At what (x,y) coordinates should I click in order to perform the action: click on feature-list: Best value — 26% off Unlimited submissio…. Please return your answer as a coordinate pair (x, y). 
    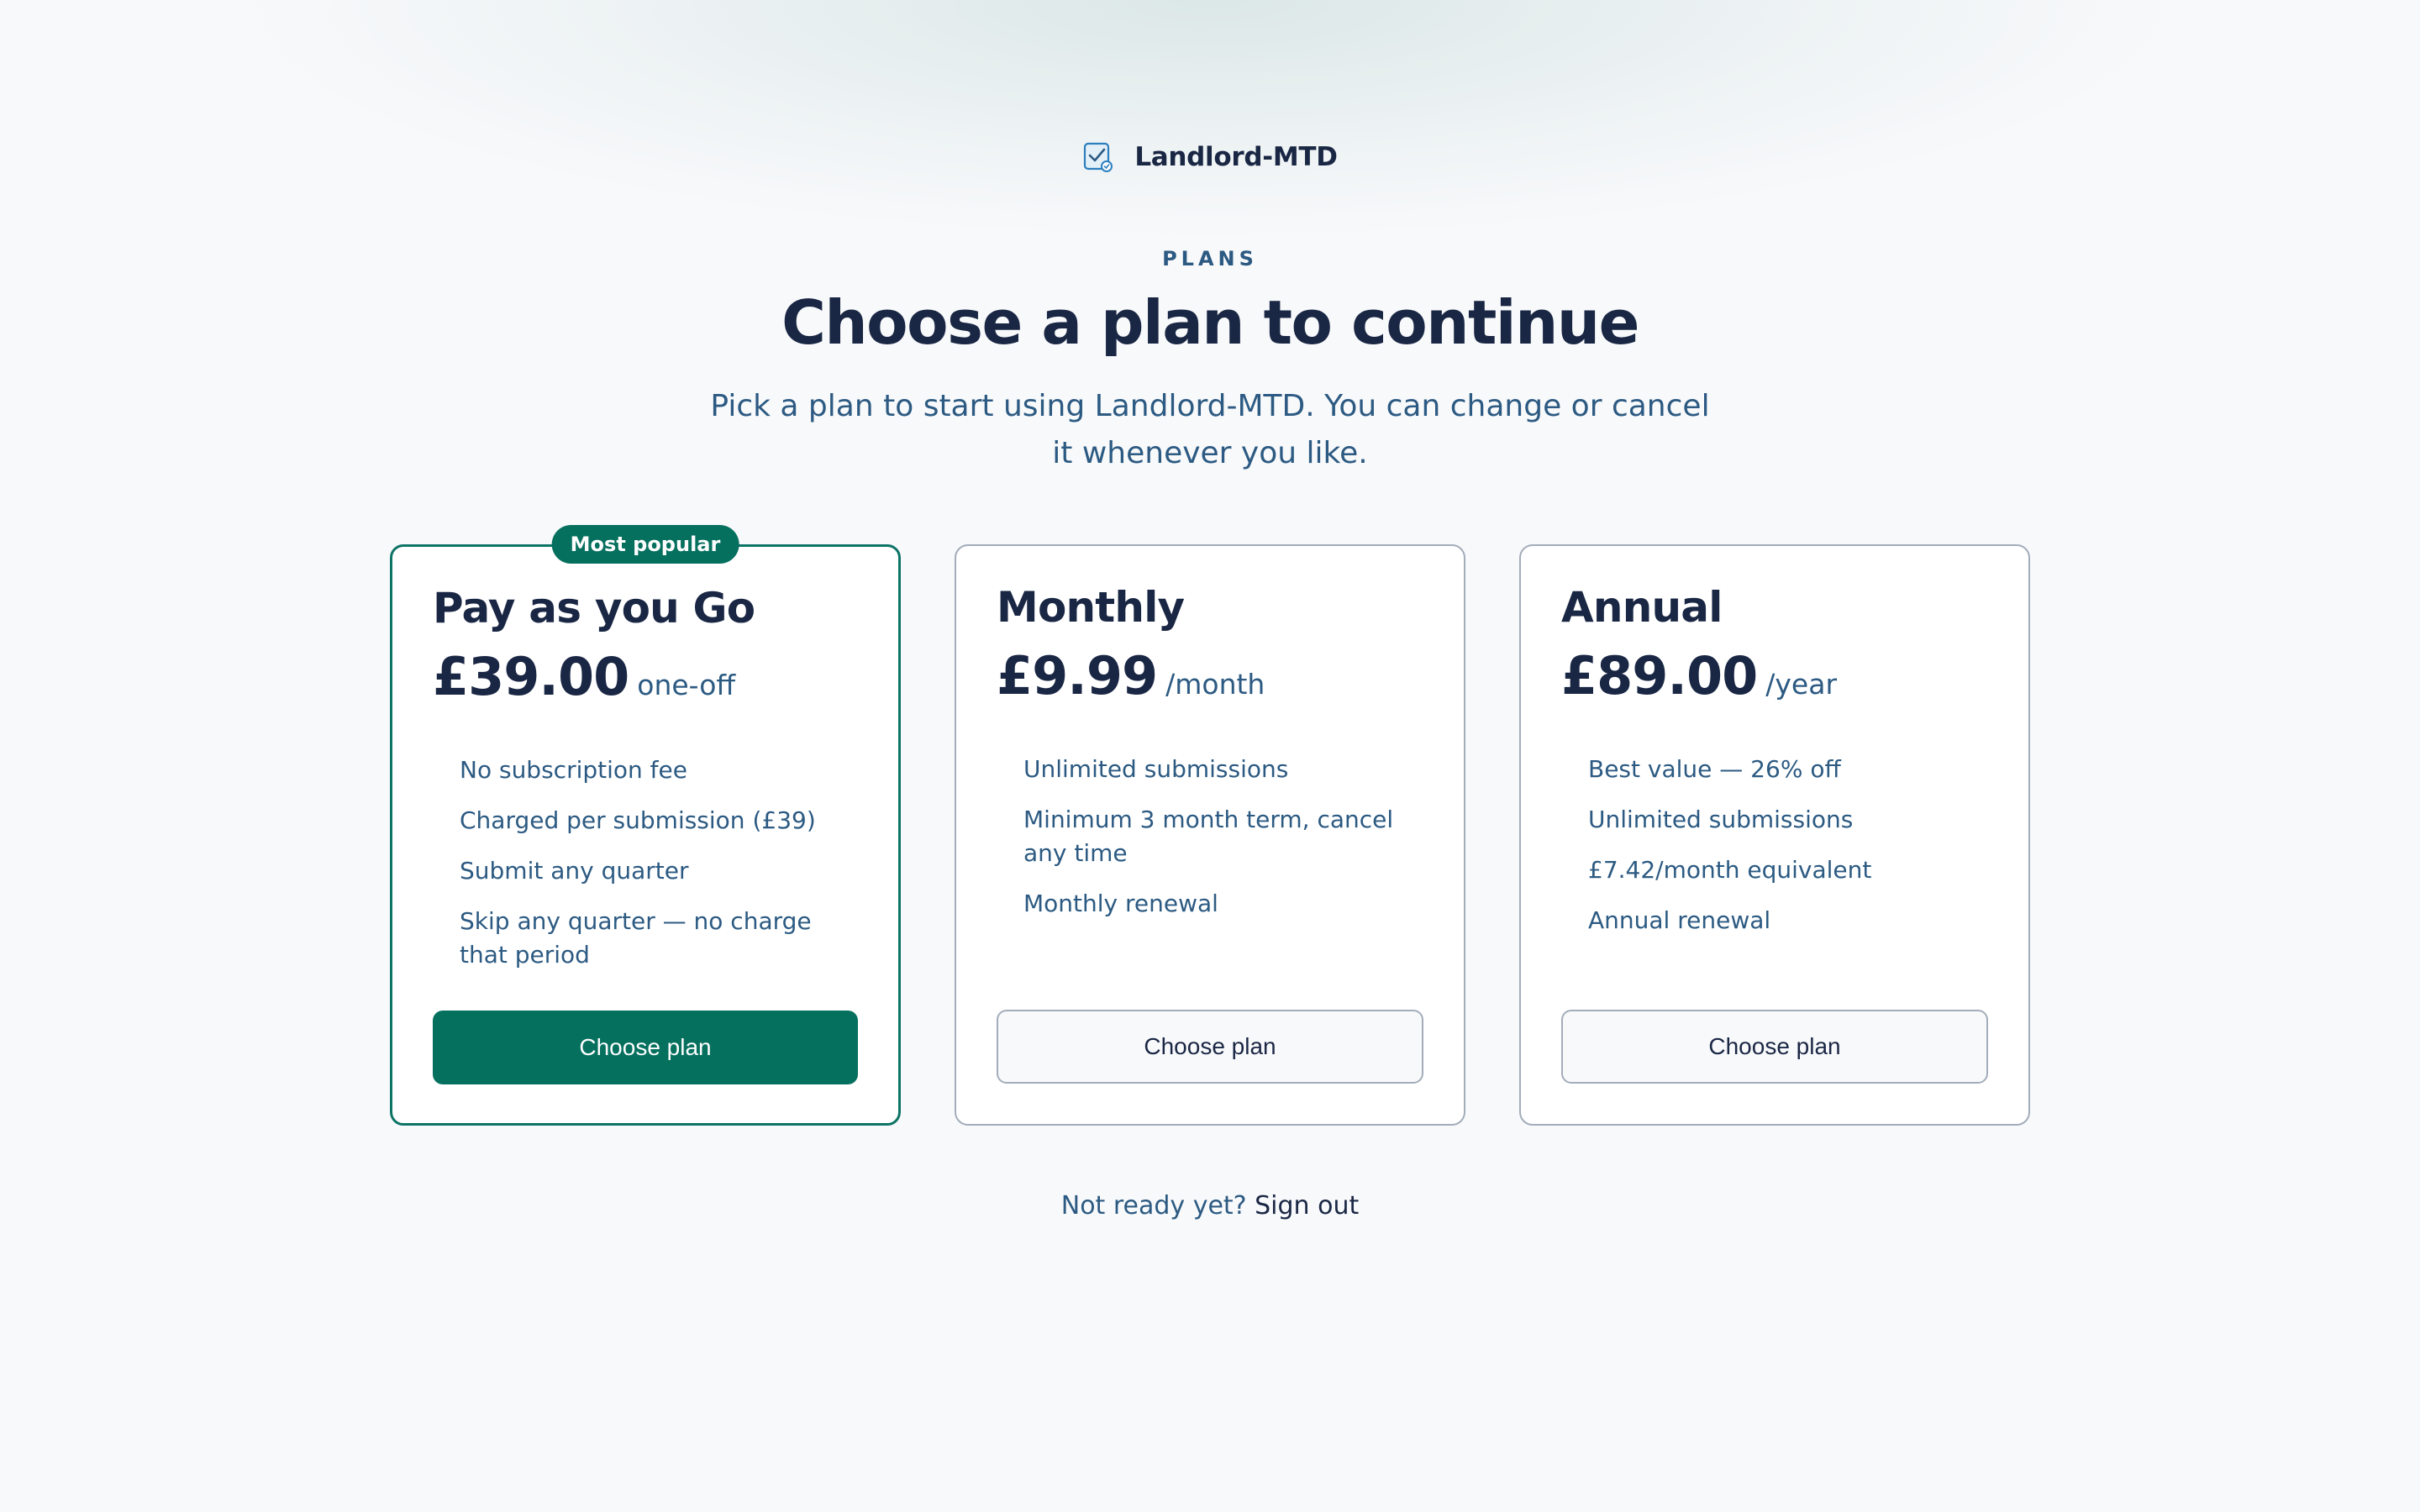
    Looking at the image, I should click on (1788, 853).